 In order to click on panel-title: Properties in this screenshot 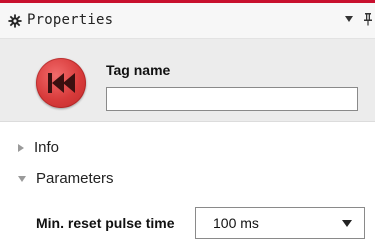, I will do `click(70, 20)`.